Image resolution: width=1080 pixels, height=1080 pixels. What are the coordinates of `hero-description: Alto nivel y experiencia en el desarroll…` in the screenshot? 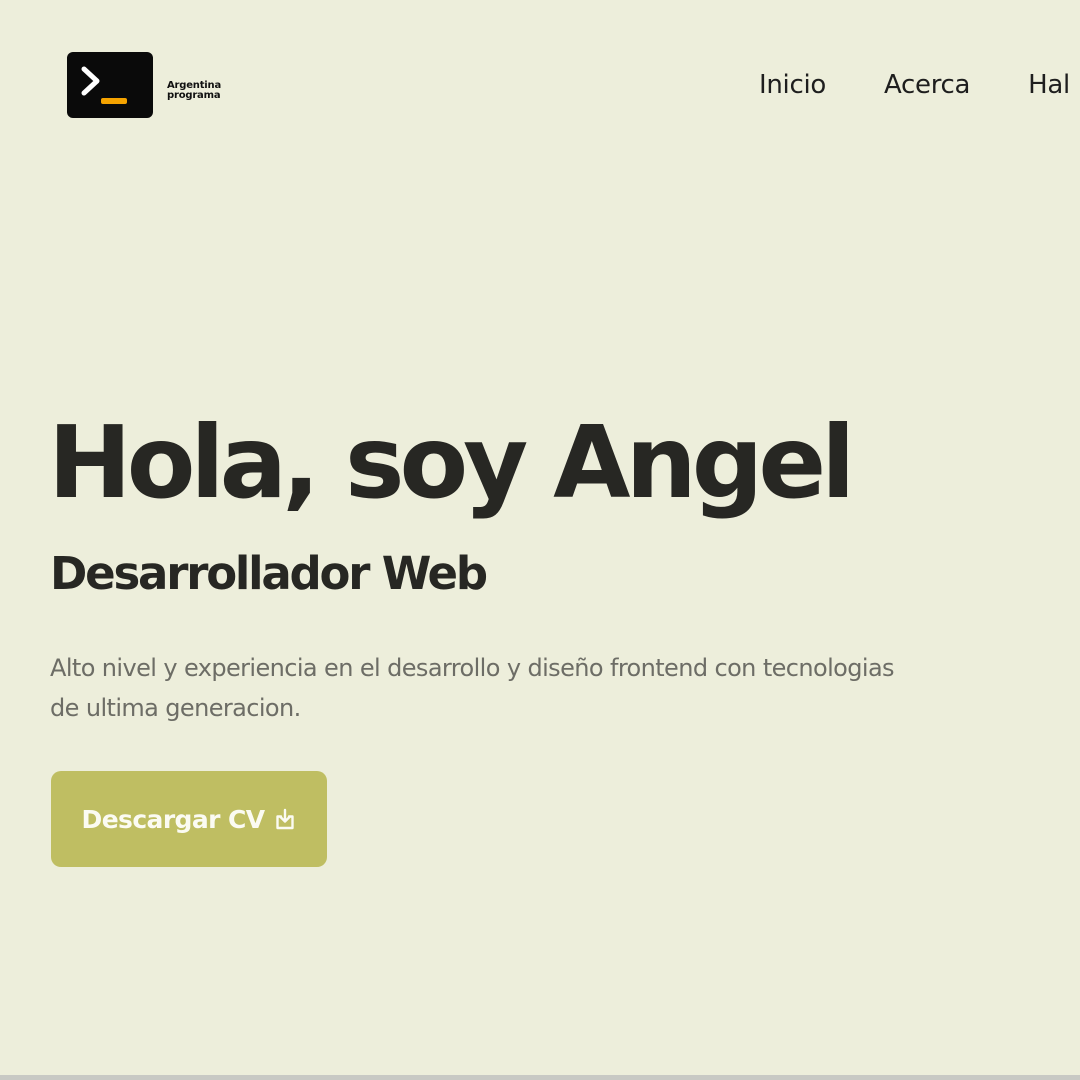 It's located at (472, 688).